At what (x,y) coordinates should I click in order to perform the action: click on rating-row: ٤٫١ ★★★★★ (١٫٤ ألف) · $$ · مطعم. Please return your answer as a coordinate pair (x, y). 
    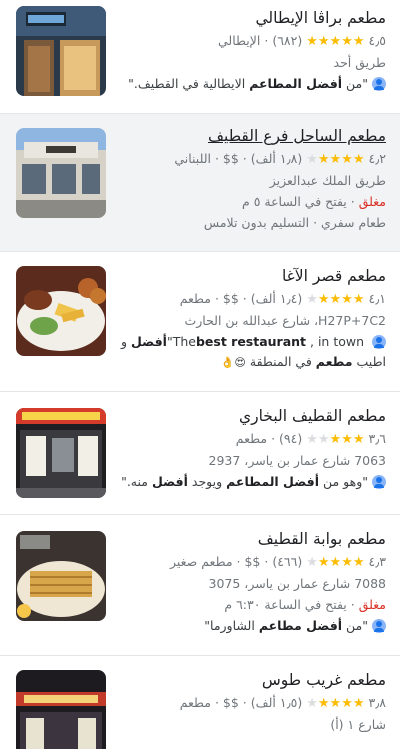
    Looking at the image, I should click on (251, 299).